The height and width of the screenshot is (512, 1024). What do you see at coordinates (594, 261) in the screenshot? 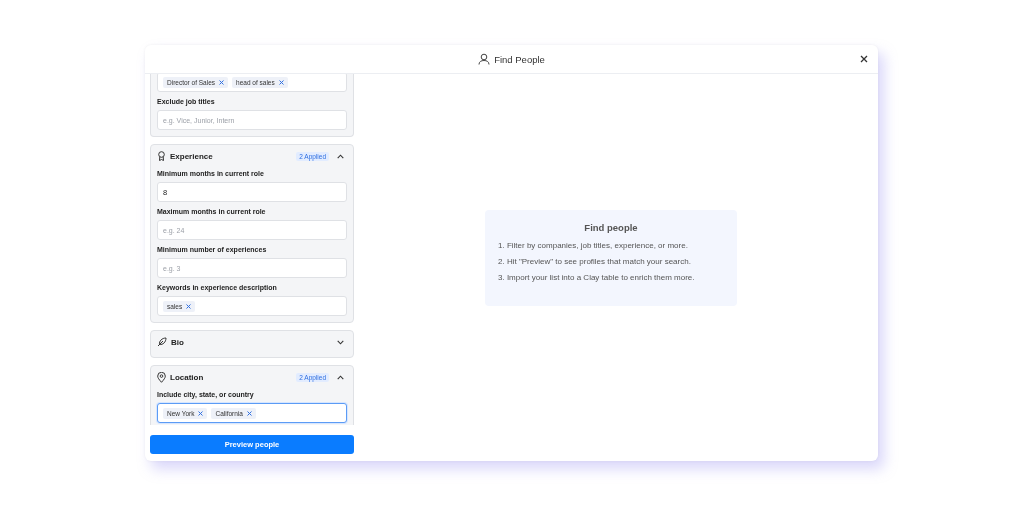
I see `instruction-step: 2. Hit "Preview" to see profiles that match your search.` at bounding box center [594, 261].